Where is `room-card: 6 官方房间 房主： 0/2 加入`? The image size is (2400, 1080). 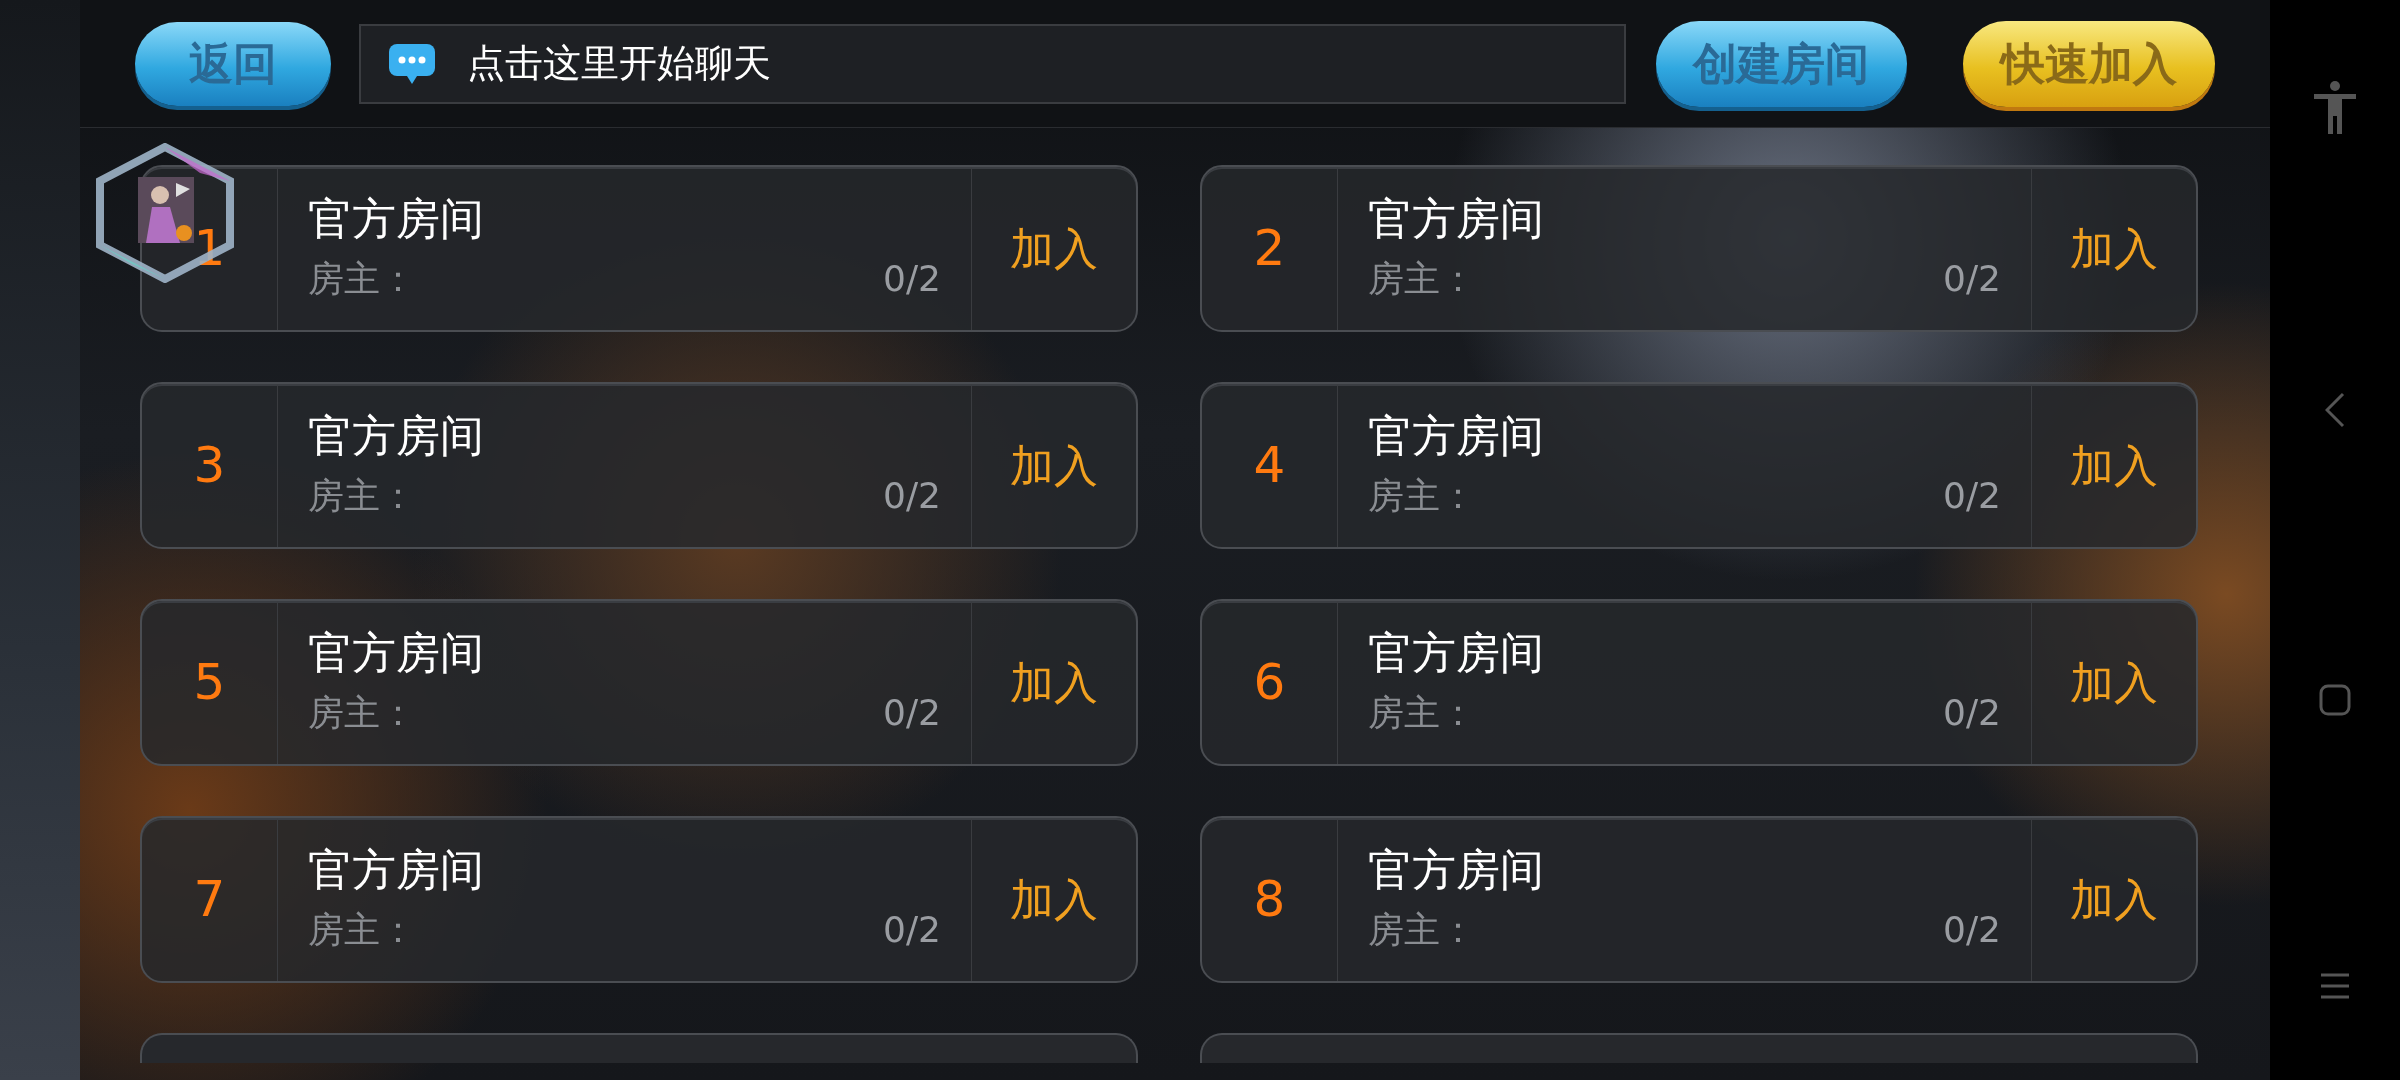
room-card: 6 官方房间 房主： 0/2 加入 is located at coordinates (1699, 682).